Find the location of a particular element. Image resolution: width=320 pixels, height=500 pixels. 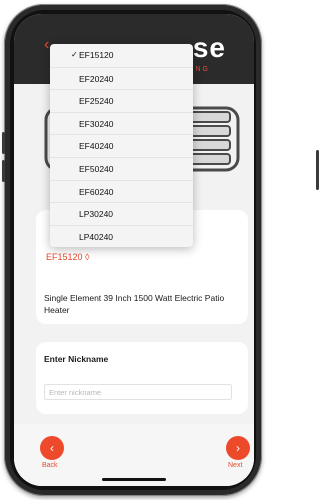

dropdown-option-ef15120: ✓ EF15120 is located at coordinates (121, 55).